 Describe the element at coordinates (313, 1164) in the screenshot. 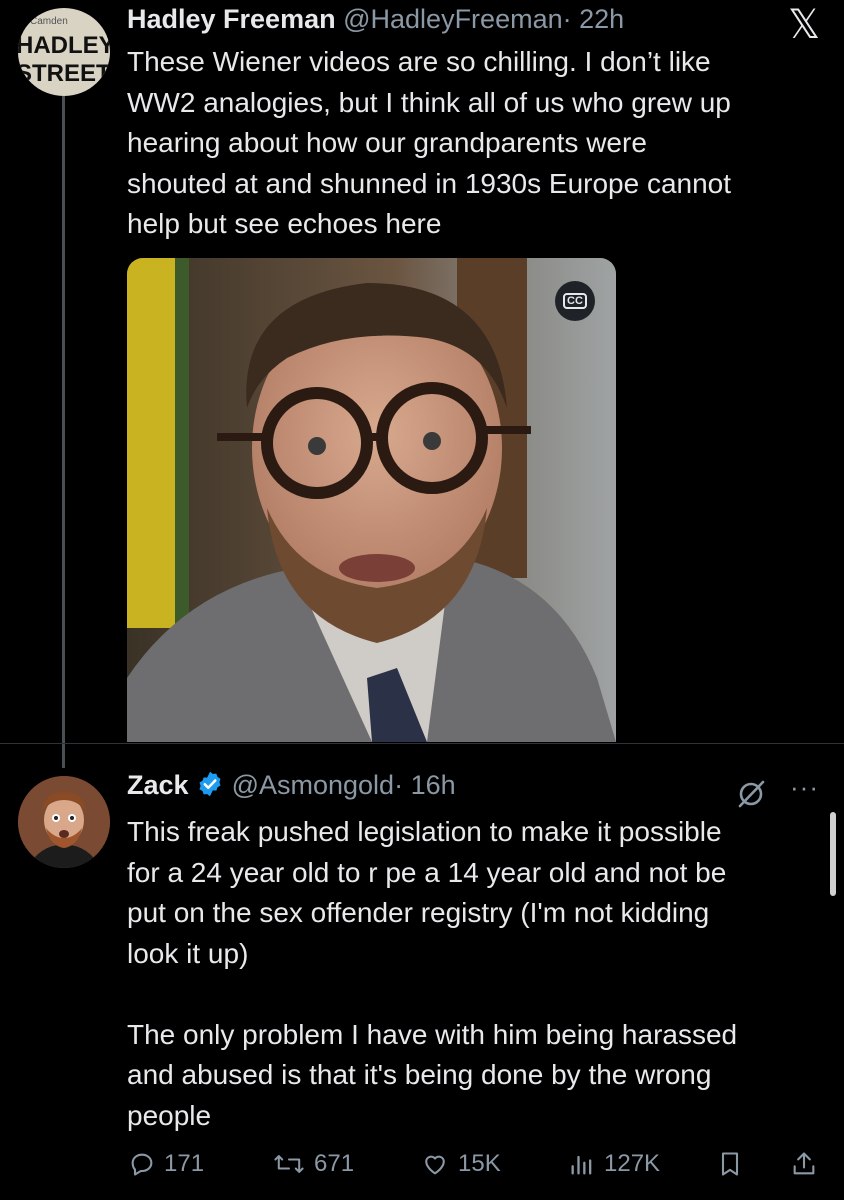

I see `repost-button: 671` at that location.